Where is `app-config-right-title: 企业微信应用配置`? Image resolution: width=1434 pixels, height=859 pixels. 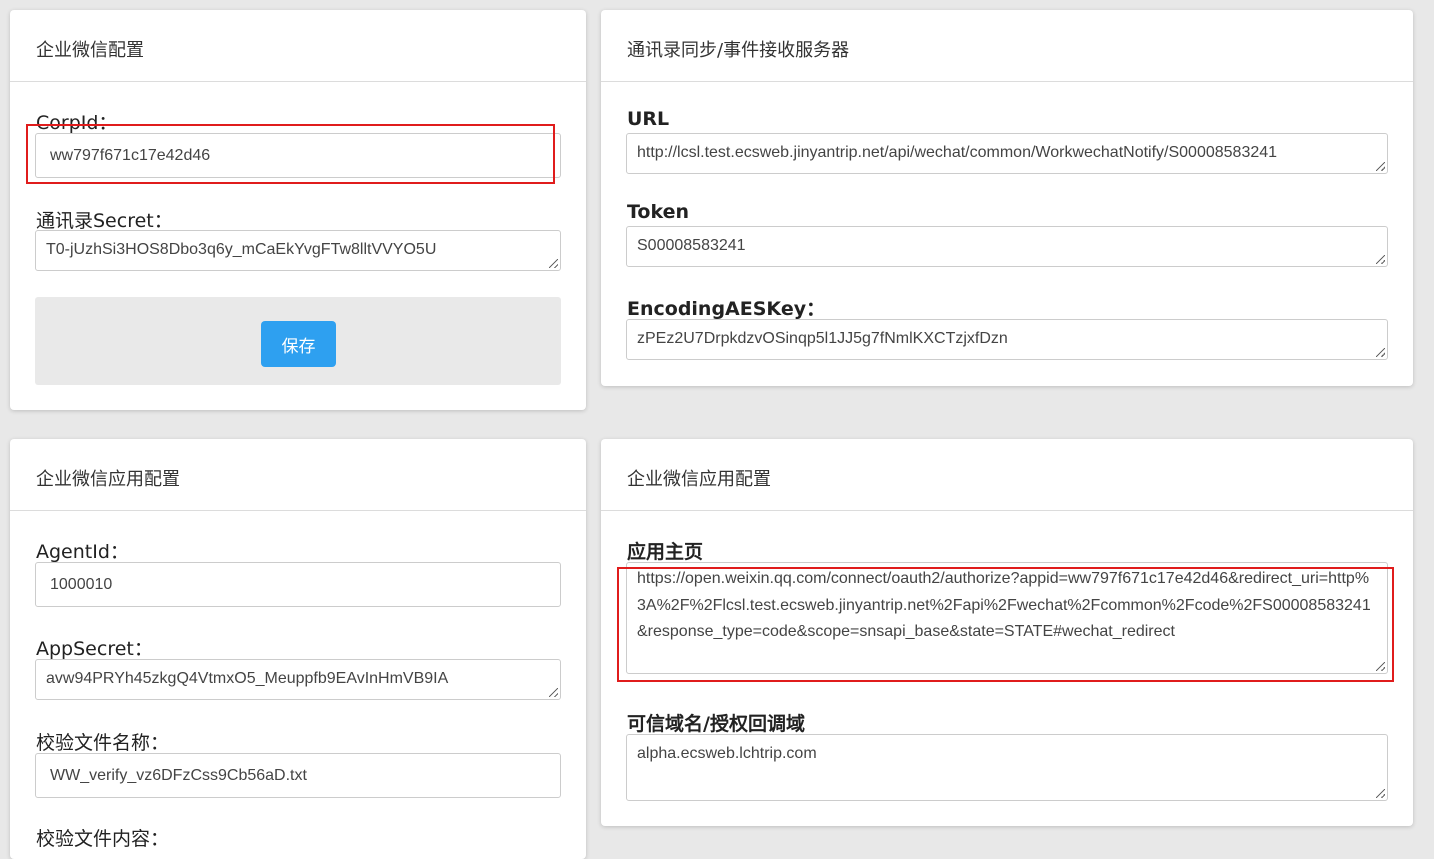 app-config-right-title: 企业微信应用配置 is located at coordinates (1007, 475).